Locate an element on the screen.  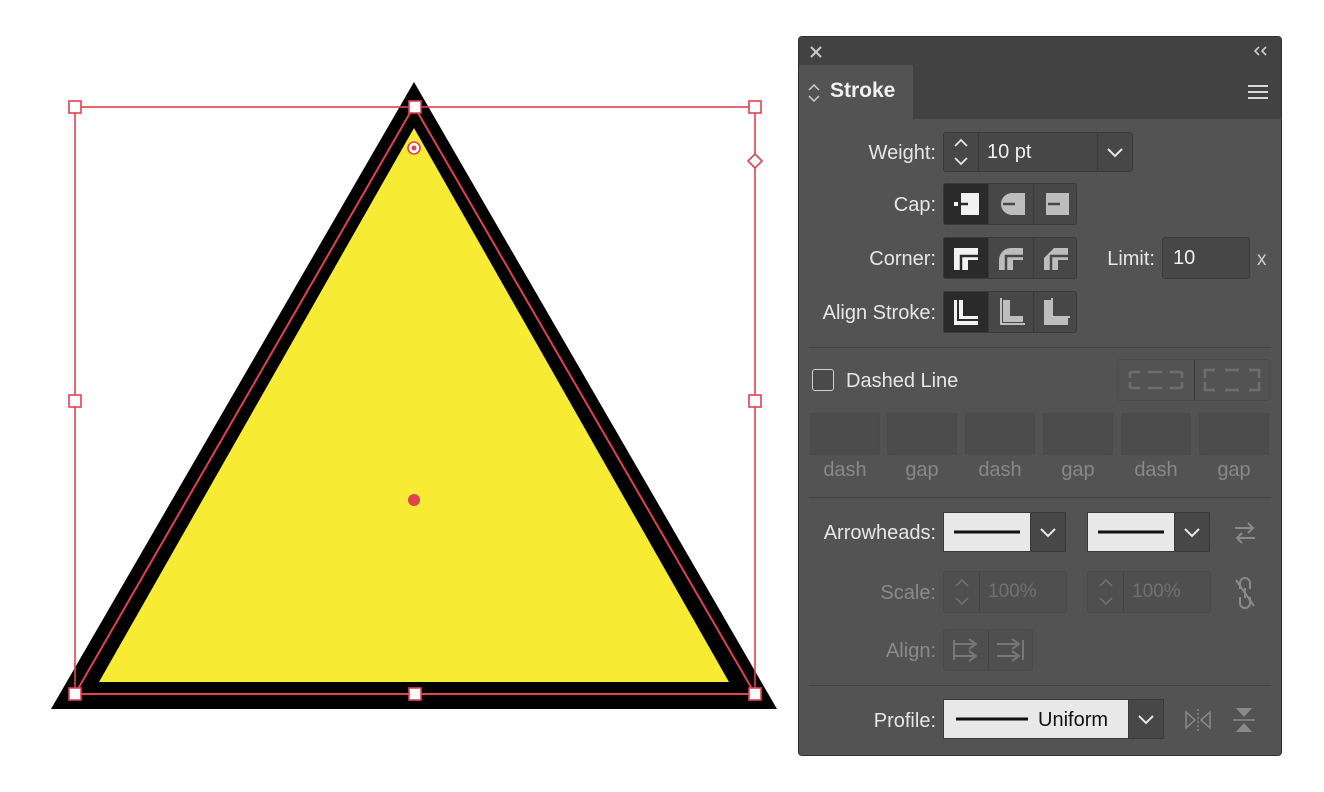
weight-dropdown-button is located at coordinates (1115, 152).